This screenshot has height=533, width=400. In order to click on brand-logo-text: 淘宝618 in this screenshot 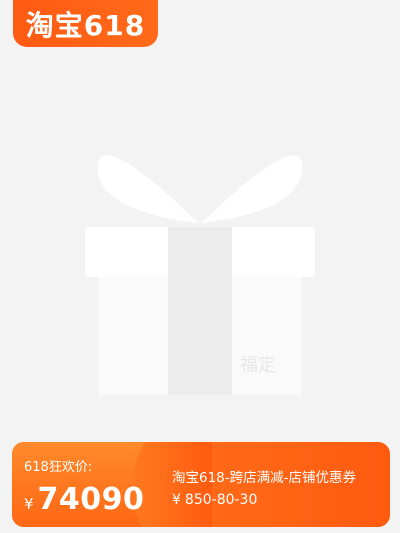, I will do `click(85, 25)`.